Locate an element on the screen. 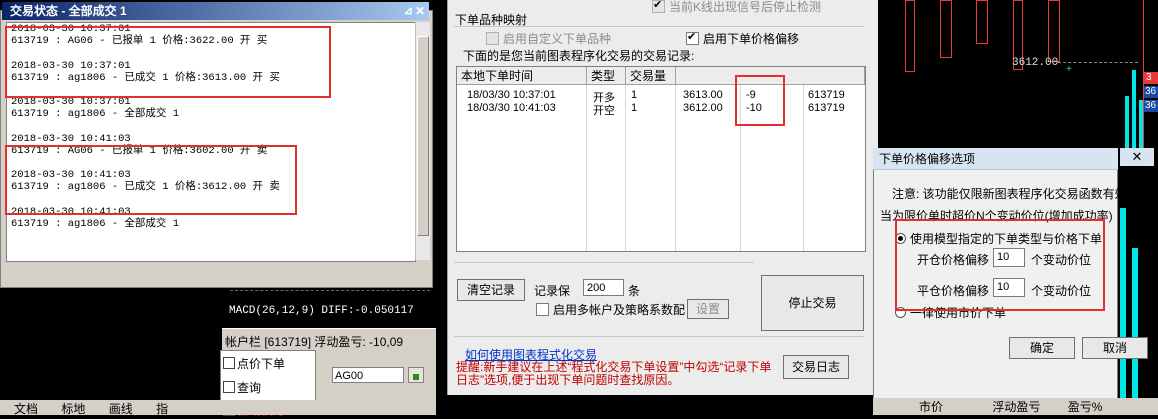 This screenshot has height=419, width=1158. trade-log-button: 交易日志 is located at coordinates (816, 367).